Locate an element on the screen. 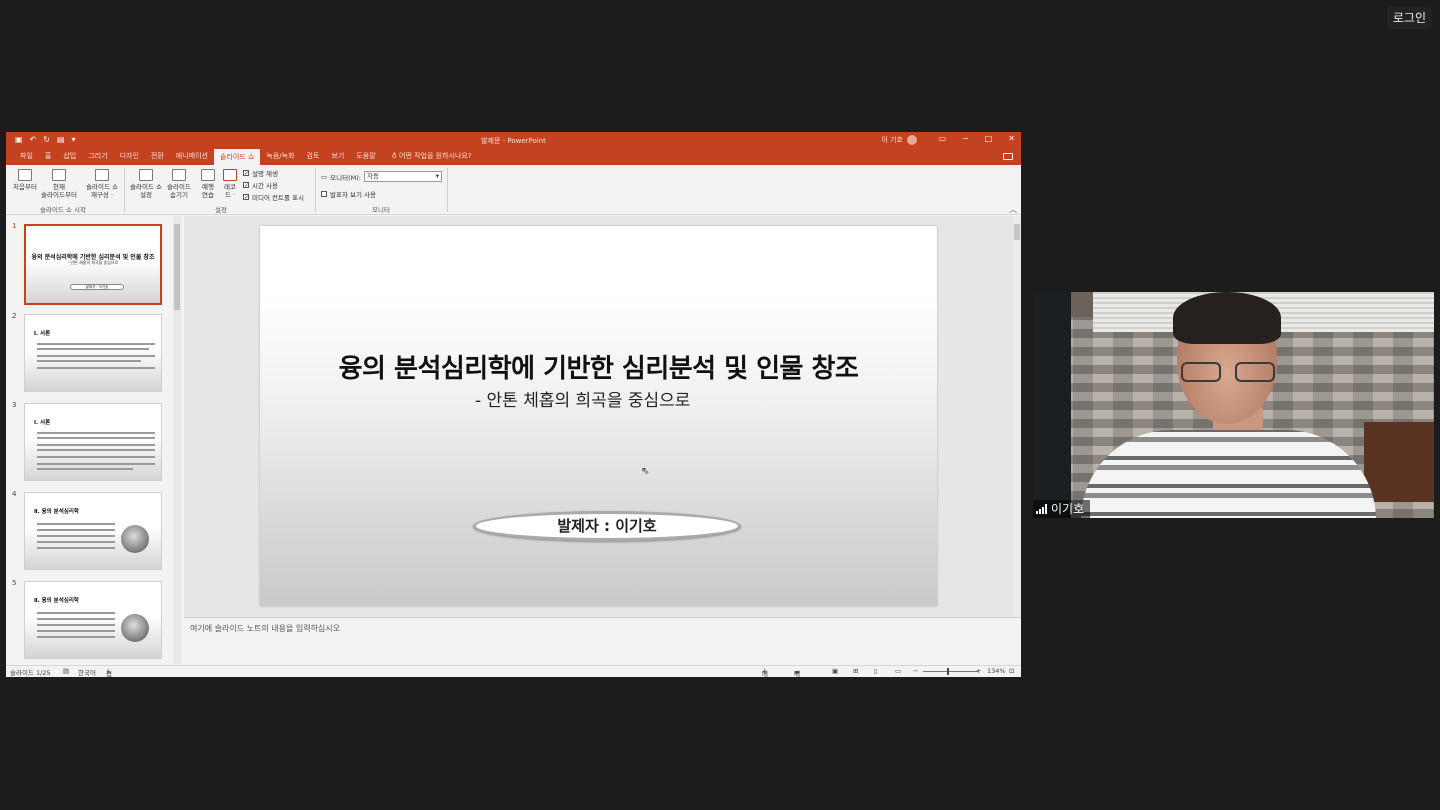 This screenshot has width=1440, height=810. zoom-level: 134% is located at coordinates (996, 671).